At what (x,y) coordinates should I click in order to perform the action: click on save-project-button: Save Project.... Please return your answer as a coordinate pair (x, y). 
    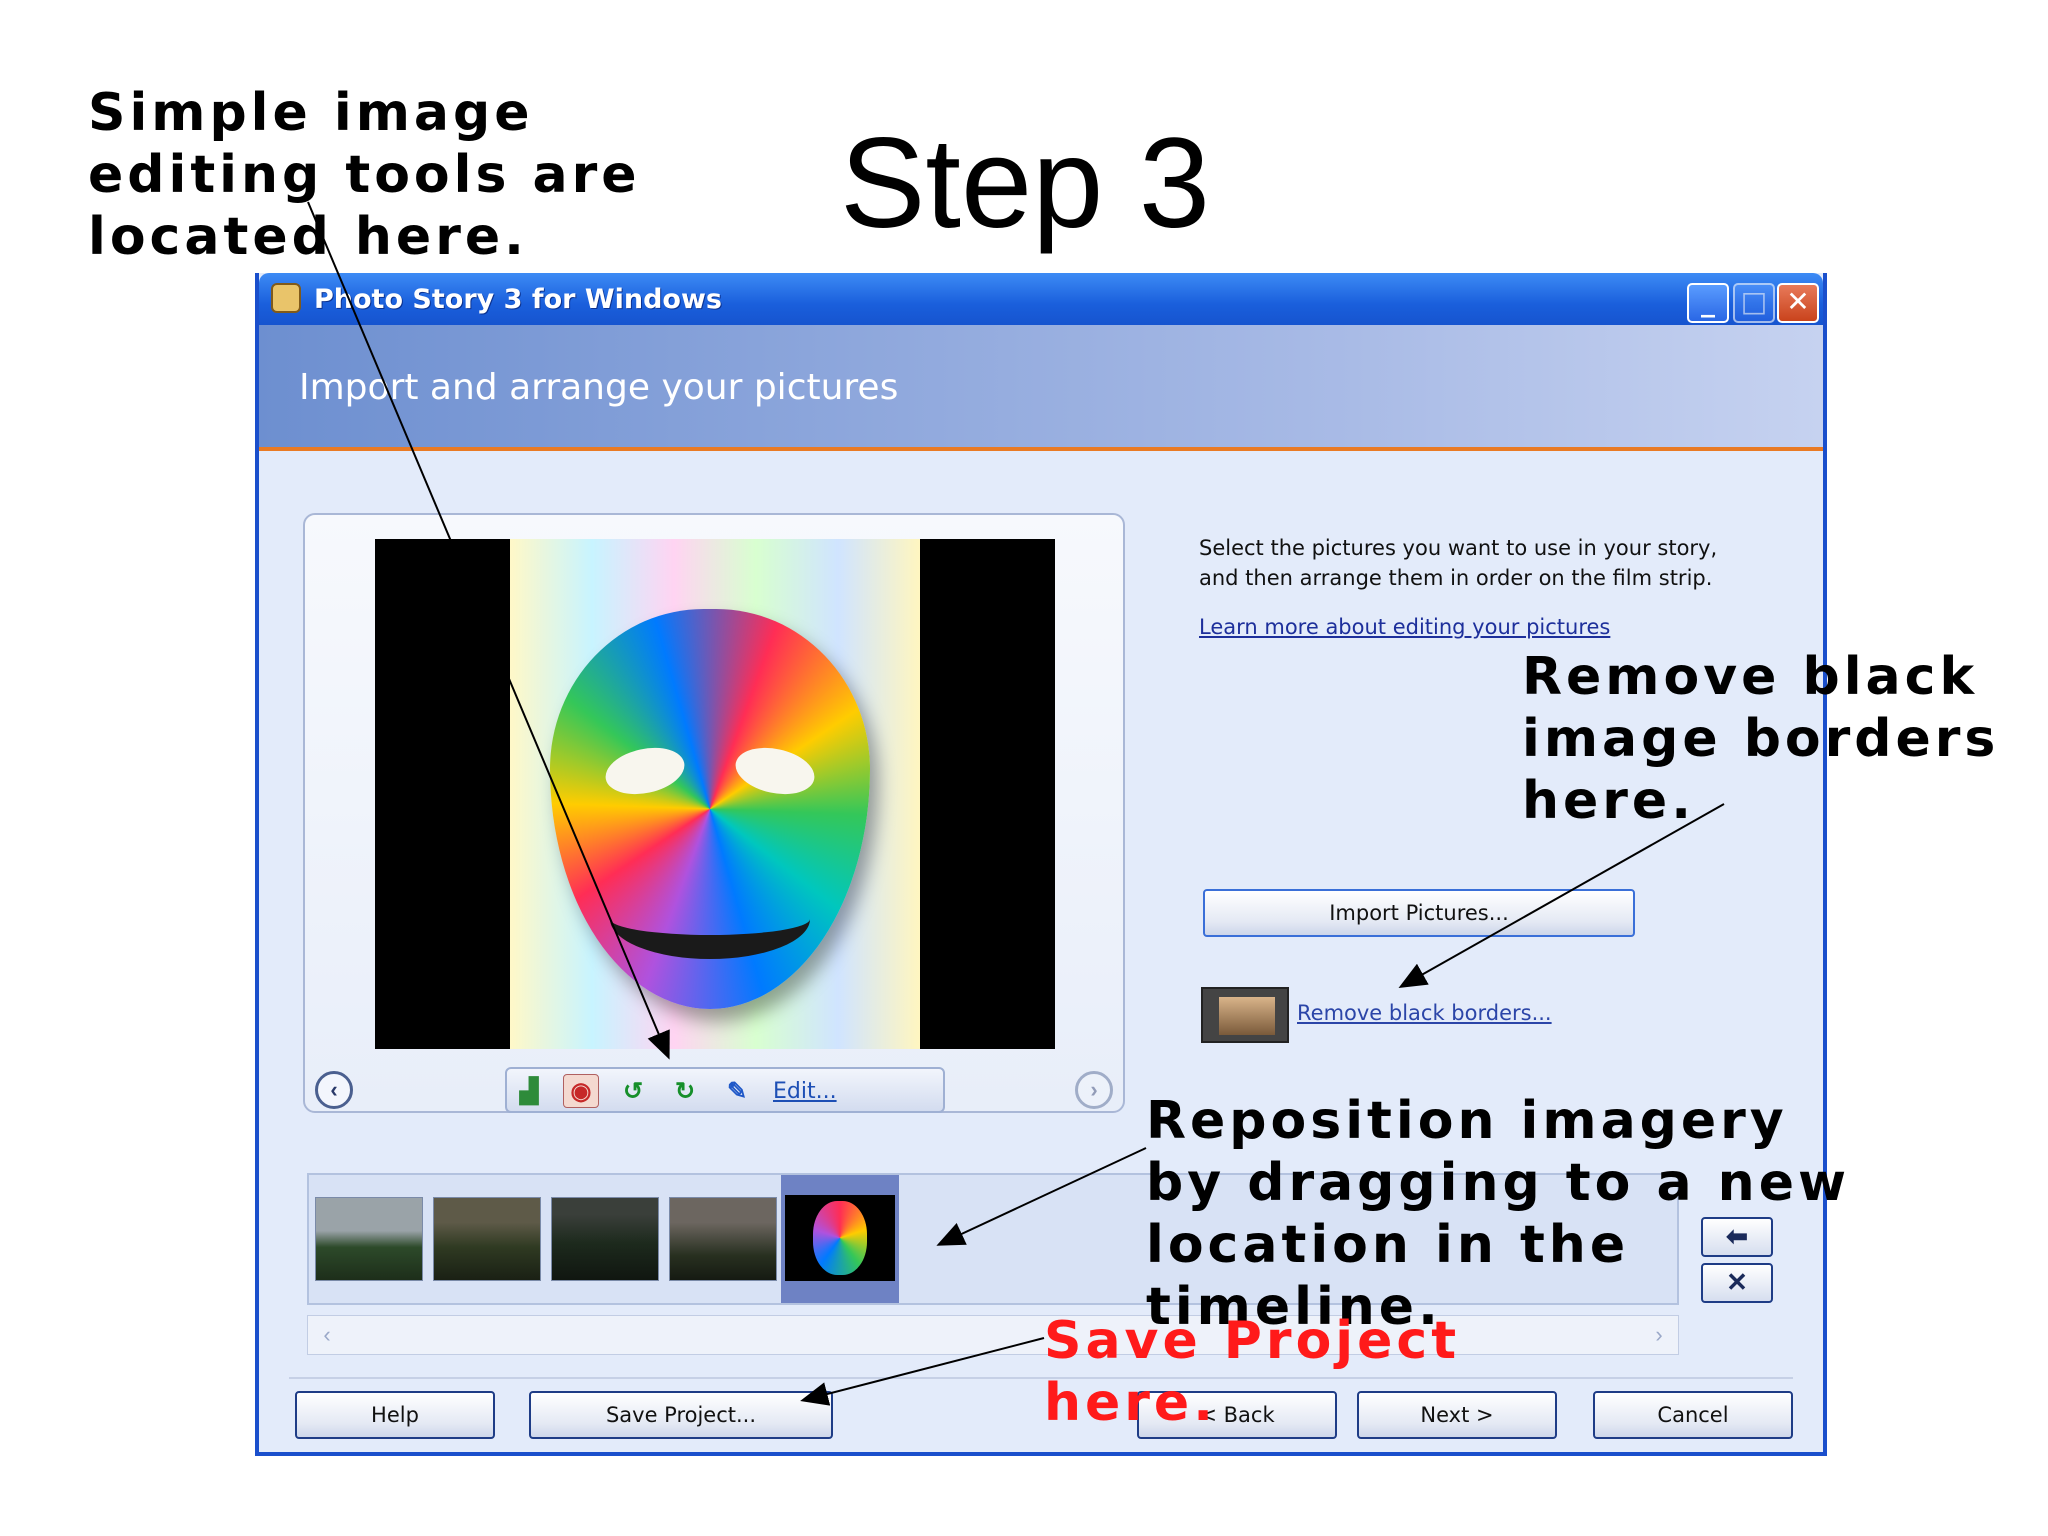
    Looking at the image, I should click on (681, 1415).